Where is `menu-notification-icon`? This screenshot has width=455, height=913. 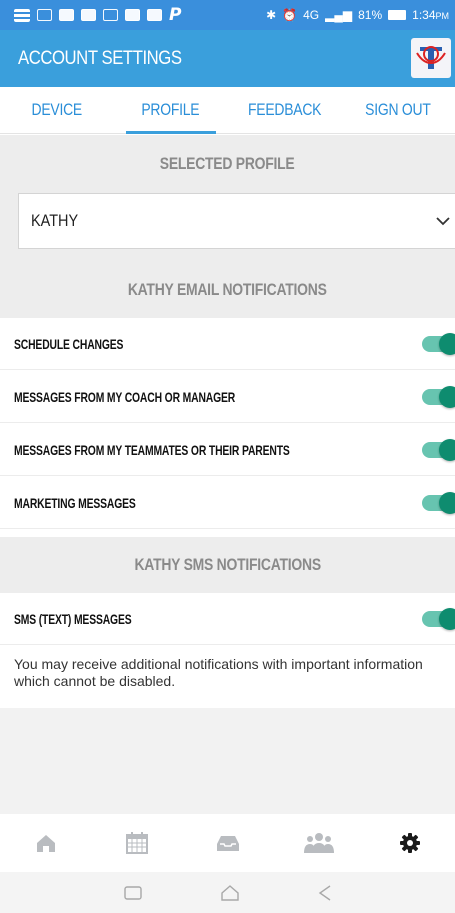 menu-notification-icon is located at coordinates (22, 15).